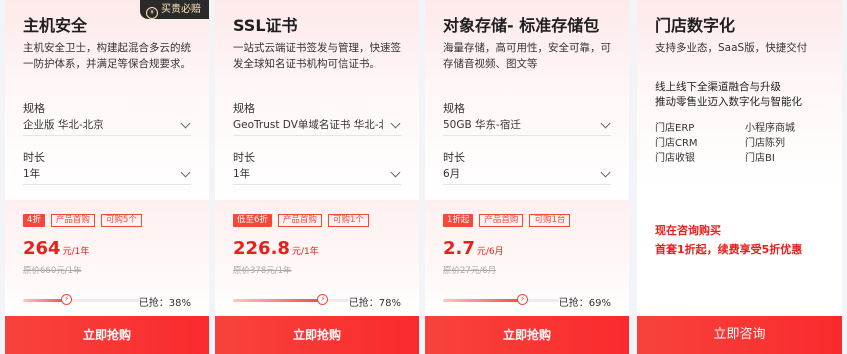 The width and height of the screenshot is (847, 354). What do you see at coordinates (527, 125) in the screenshot?
I see `spec-select: 50GB 华东-宿迁` at bounding box center [527, 125].